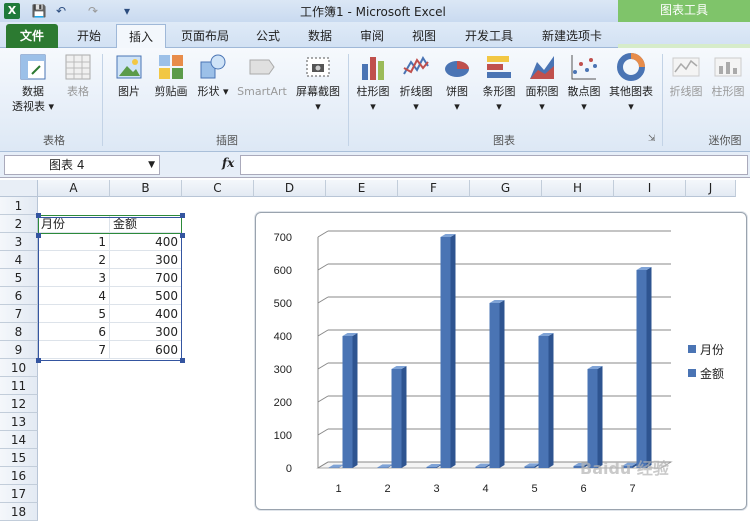  Describe the element at coordinates (146, 224) in the screenshot. I see `cell-header-amount: 金额` at that location.